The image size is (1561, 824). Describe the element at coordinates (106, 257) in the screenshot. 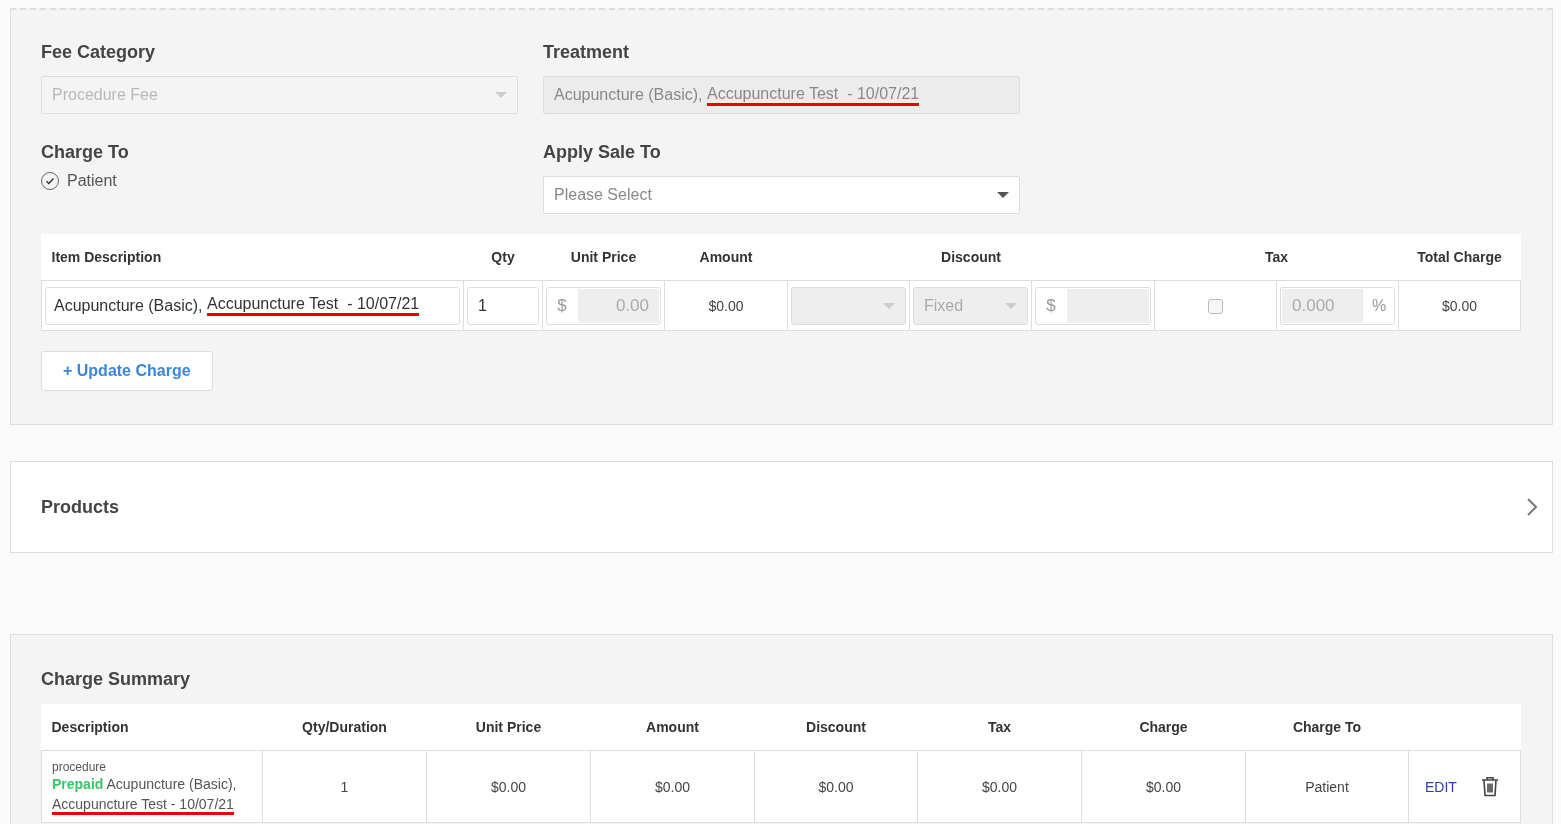

I see `column-header: Item Description` at that location.